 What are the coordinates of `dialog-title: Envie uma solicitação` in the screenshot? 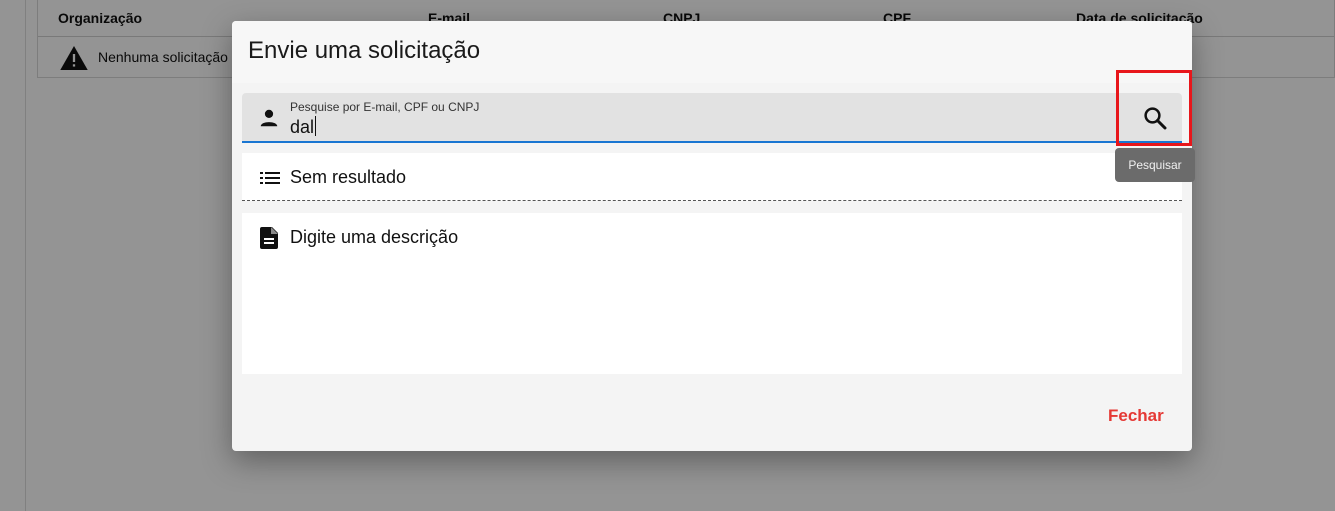 It's located at (364, 50).